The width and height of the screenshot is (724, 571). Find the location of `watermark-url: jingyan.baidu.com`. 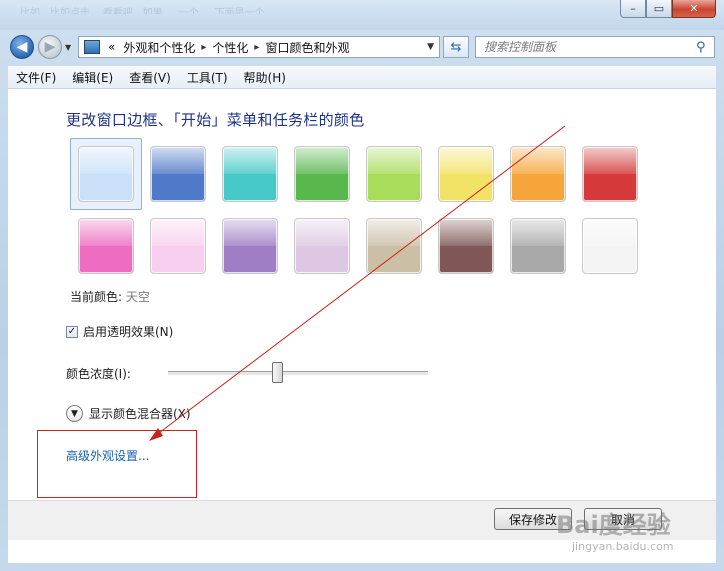

watermark-url: jingyan.baidu.com is located at coordinates (623, 546).